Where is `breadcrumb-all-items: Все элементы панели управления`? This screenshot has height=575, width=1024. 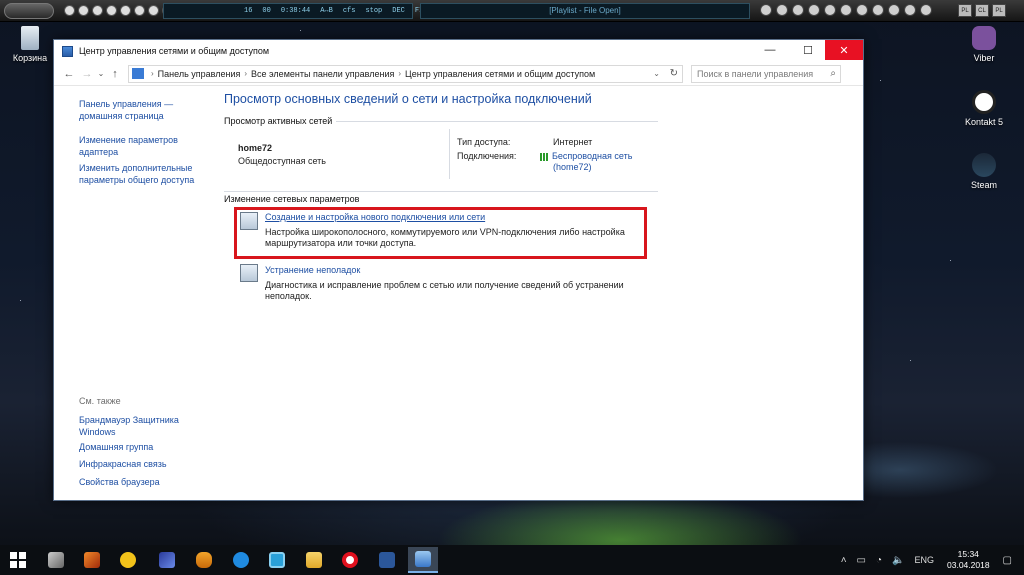 breadcrumb-all-items: Все элементы панели управления is located at coordinates (322, 74).